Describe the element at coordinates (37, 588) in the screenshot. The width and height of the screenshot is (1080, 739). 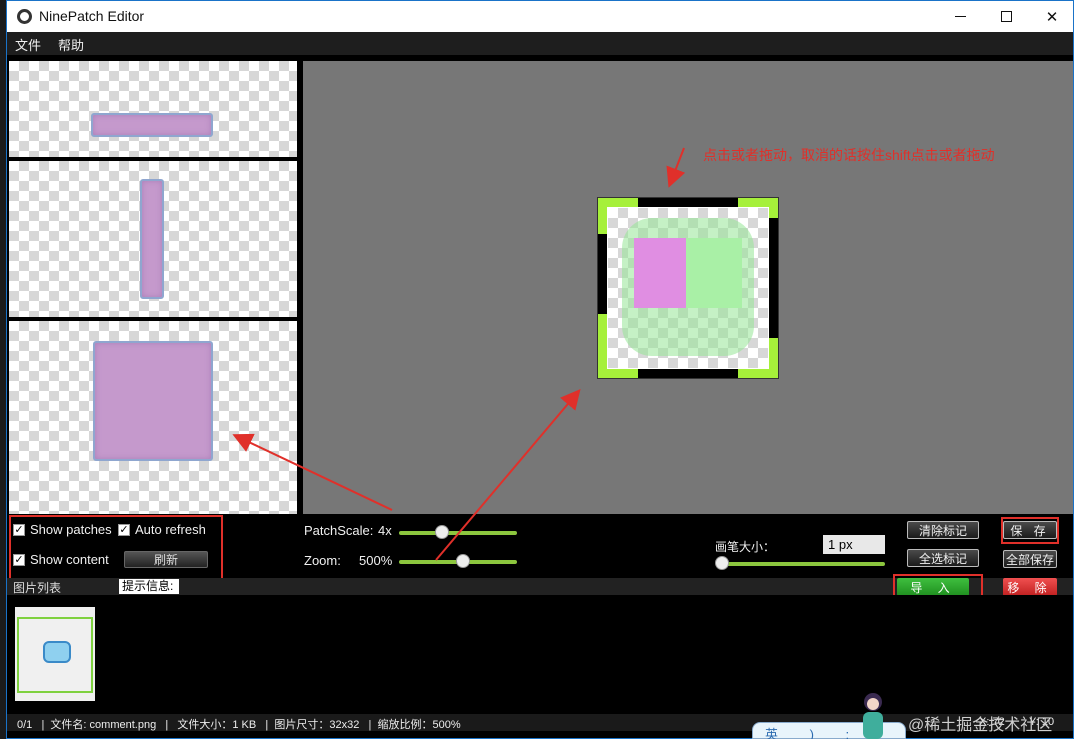
I see `image-list-label: 图片列表` at that location.